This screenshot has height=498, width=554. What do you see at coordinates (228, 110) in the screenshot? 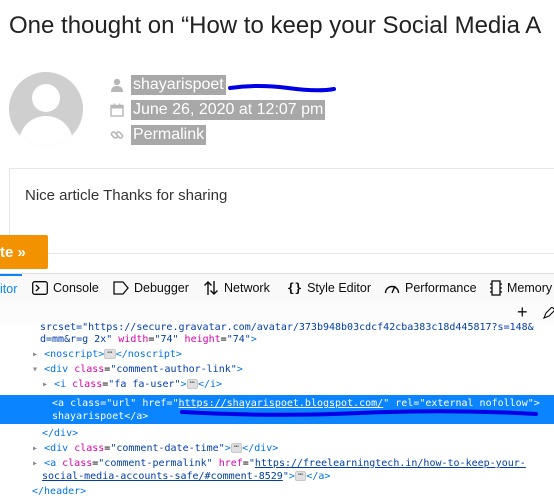
I see `comment-date: June 26, 2020 at 12:07 pm` at bounding box center [228, 110].